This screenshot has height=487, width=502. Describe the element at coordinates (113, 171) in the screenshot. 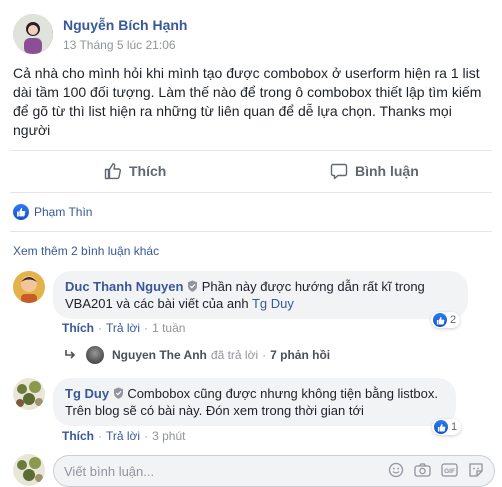

I see `thumbs-up-icon` at that location.